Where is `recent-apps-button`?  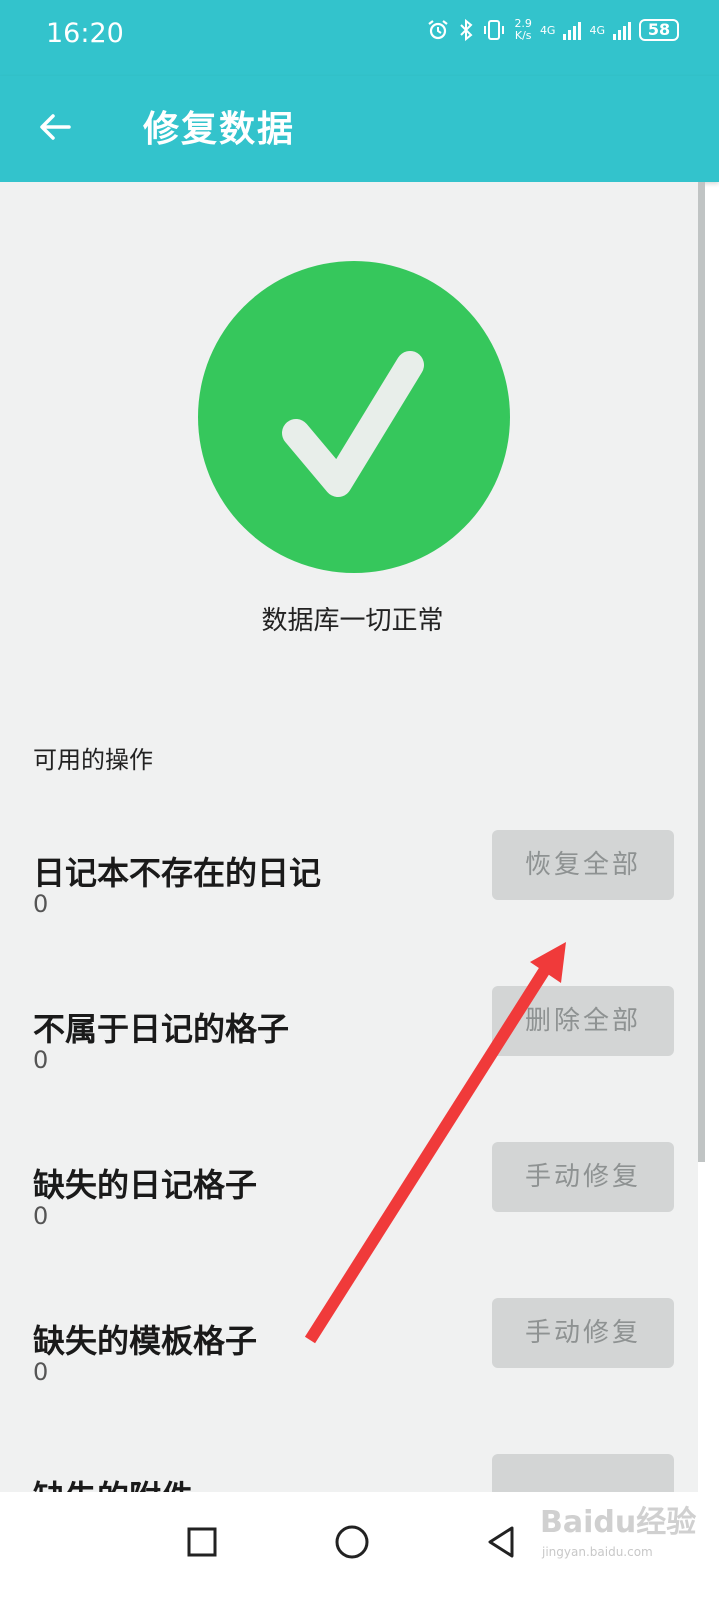 recent-apps-button is located at coordinates (202, 1542).